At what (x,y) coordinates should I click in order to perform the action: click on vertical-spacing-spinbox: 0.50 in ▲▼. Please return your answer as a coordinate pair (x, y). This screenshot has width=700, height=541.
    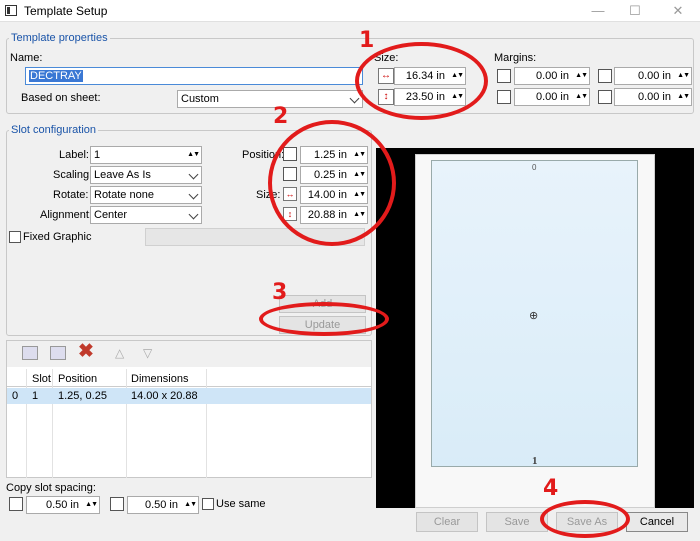
    Looking at the image, I should click on (163, 505).